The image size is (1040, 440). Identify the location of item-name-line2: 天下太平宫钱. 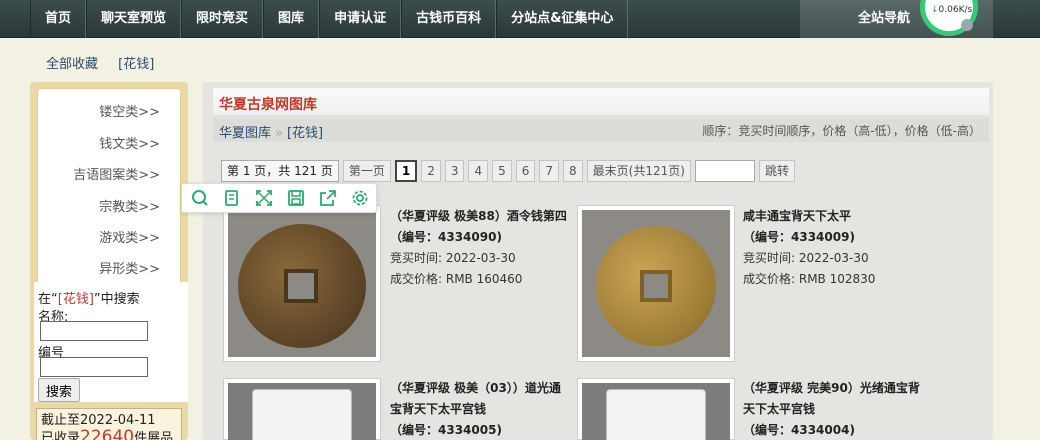
(843, 409).